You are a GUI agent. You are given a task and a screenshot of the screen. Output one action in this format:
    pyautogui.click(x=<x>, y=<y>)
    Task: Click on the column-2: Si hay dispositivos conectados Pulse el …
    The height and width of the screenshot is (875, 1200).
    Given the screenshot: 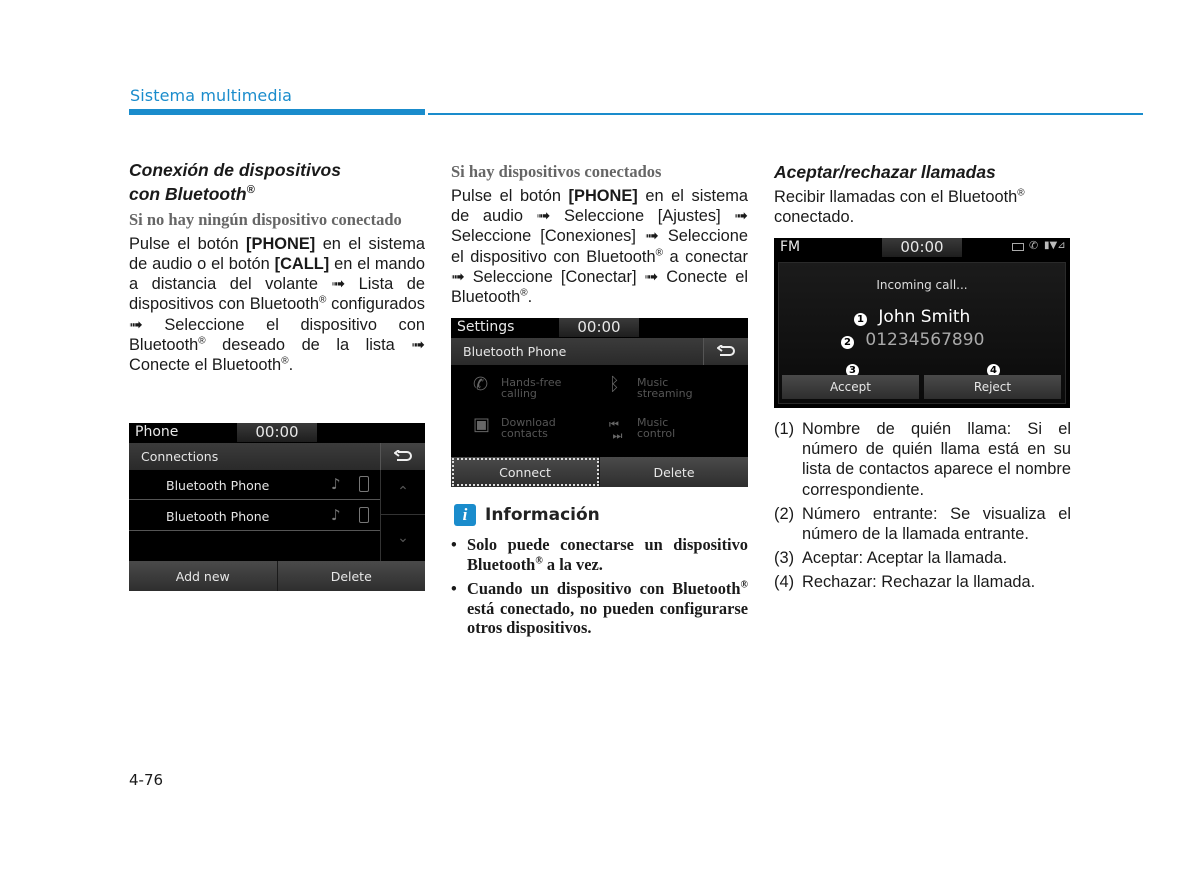 What is the action you would take?
    pyautogui.click(x=599, y=233)
    